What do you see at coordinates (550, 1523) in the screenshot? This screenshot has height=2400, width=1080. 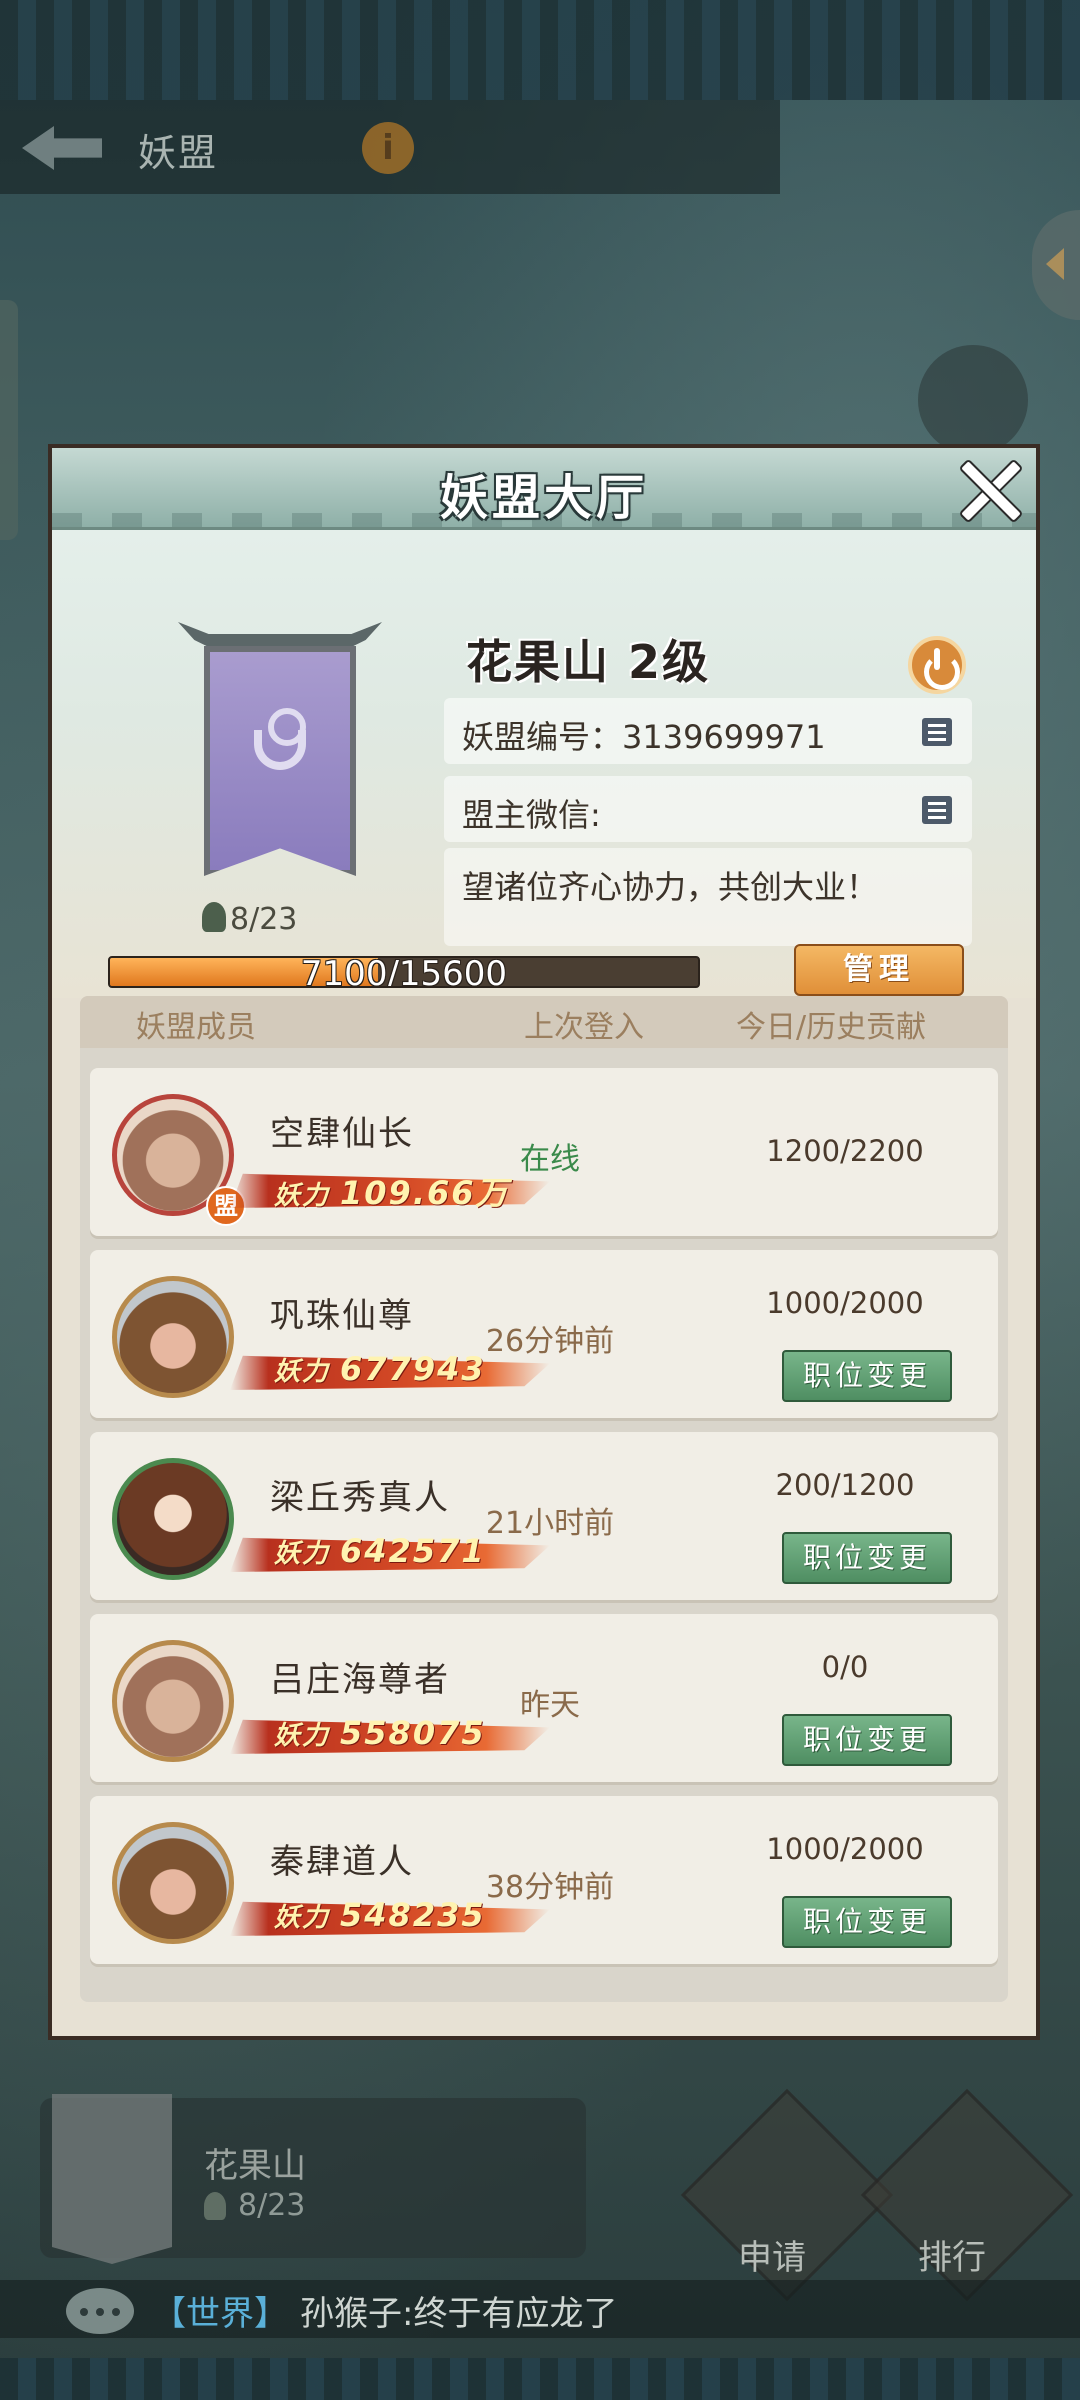 I see `member-login: 21小时前` at bounding box center [550, 1523].